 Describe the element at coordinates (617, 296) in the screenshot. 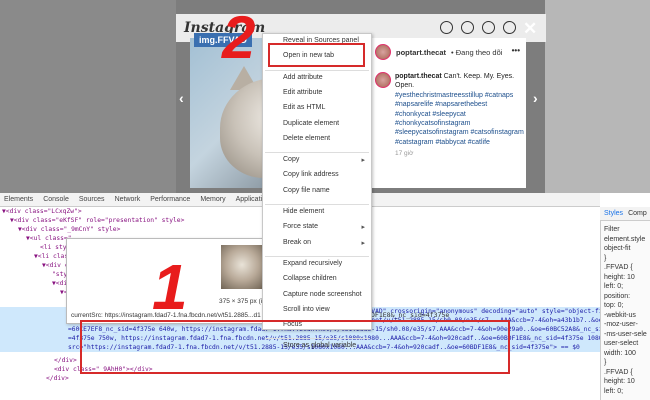

I see `style-rule-line: position:` at that location.